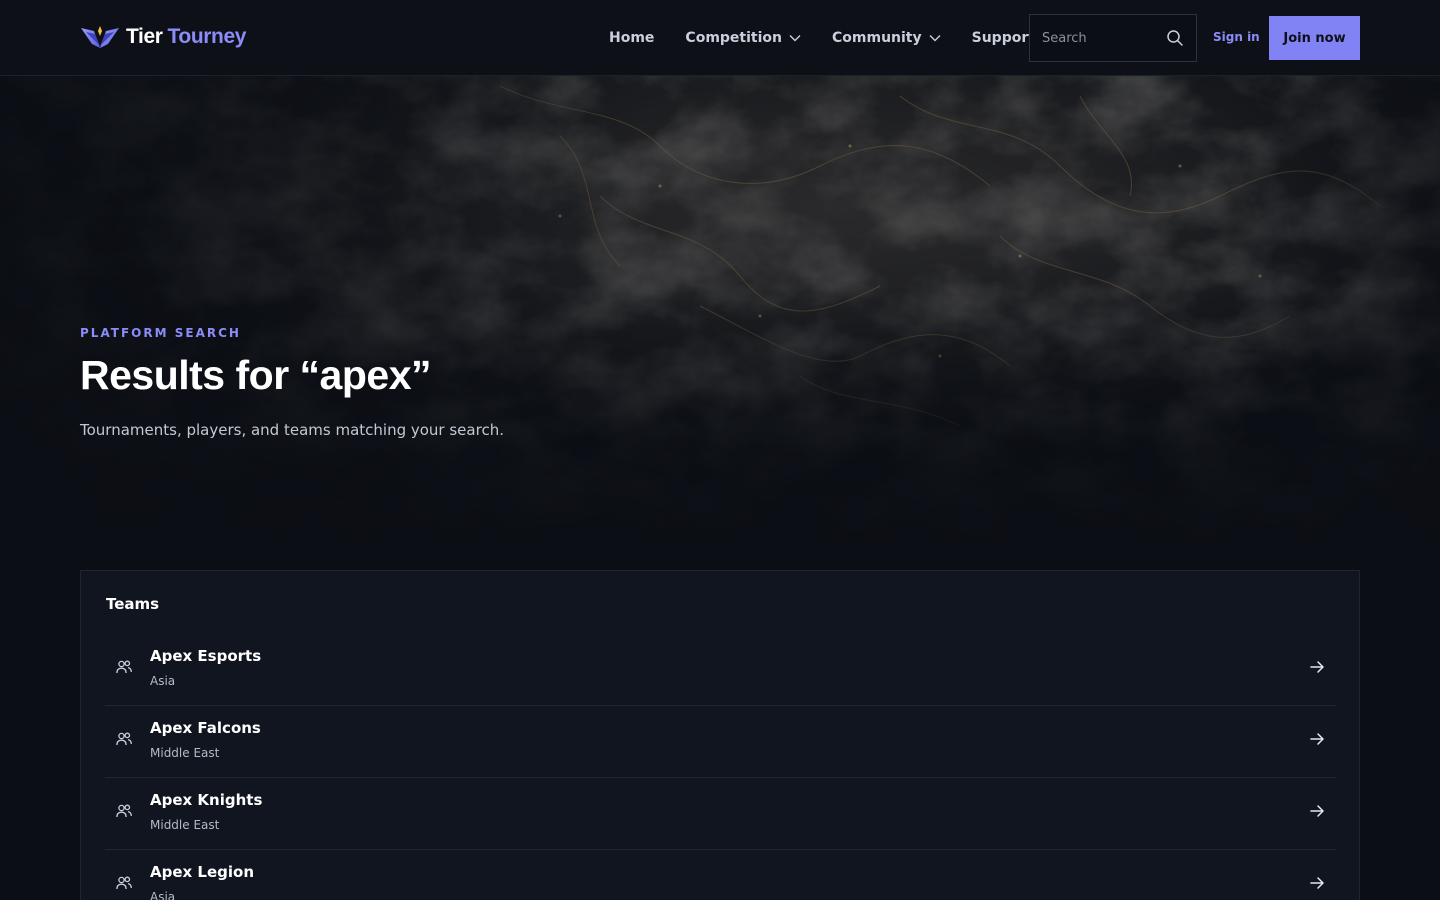  What do you see at coordinates (206, 656) in the screenshot?
I see `team-name: Apex Esports` at bounding box center [206, 656].